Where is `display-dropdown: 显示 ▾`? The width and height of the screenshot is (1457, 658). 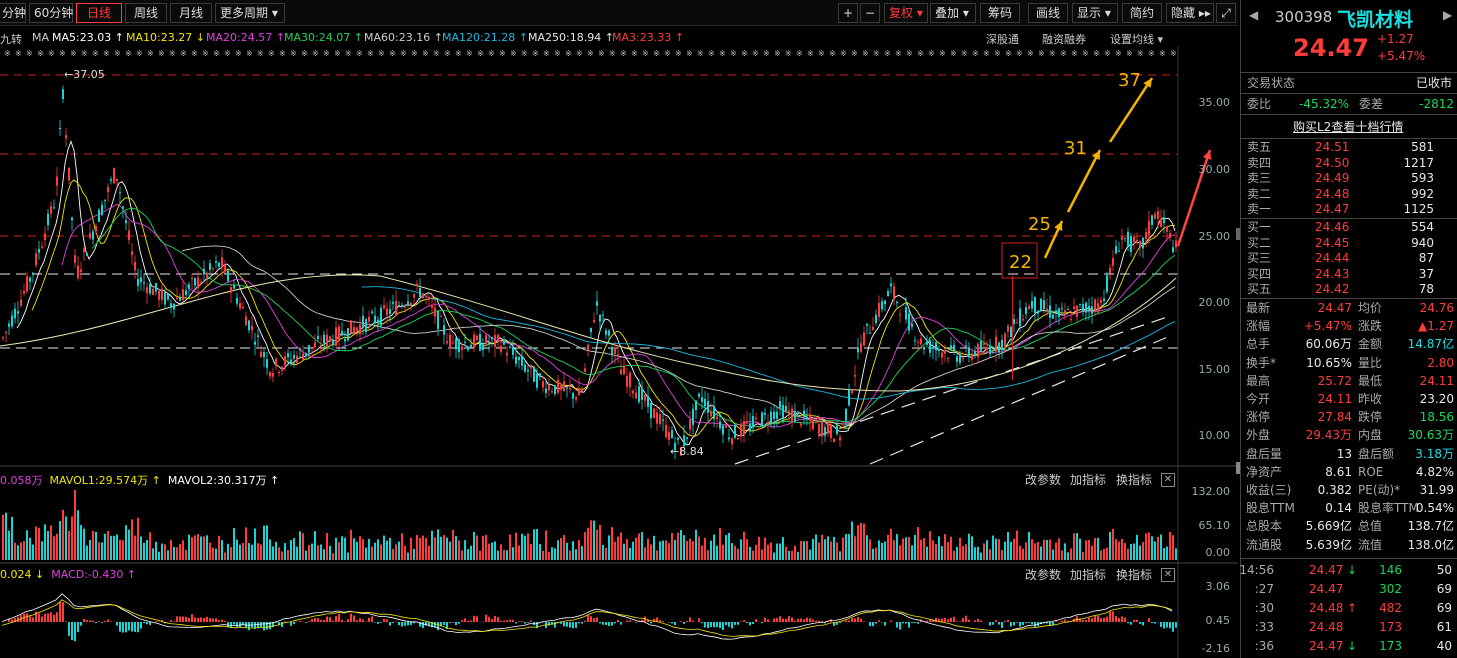 display-dropdown: 显示 ▾ is located at coordinates (1095, 13).